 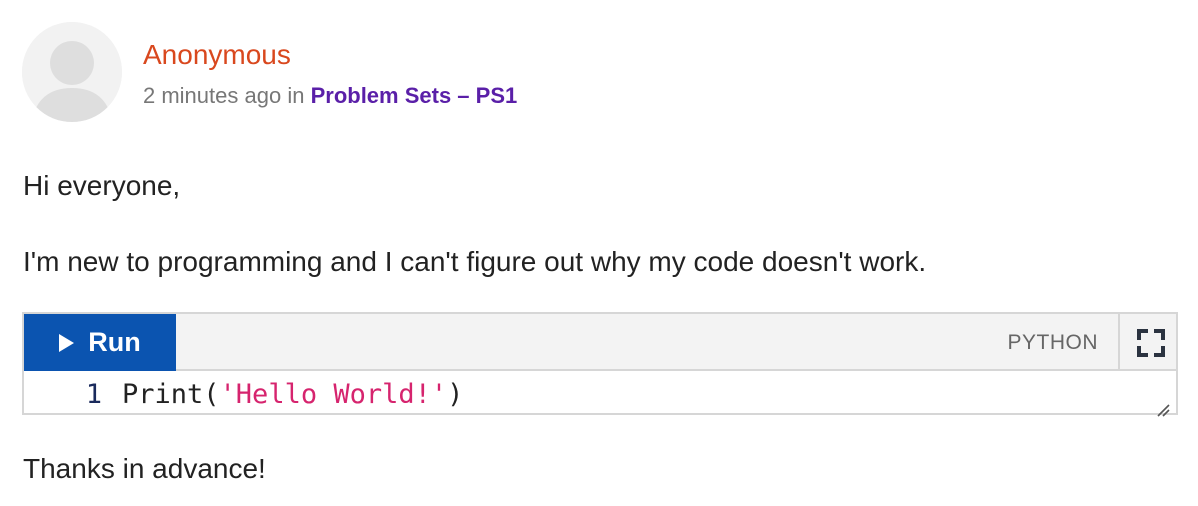 What do you see at coordinates (333, 394) in the screenshot?
I see `code-string: 'Hello World!'` at bounding box center [333, 394].